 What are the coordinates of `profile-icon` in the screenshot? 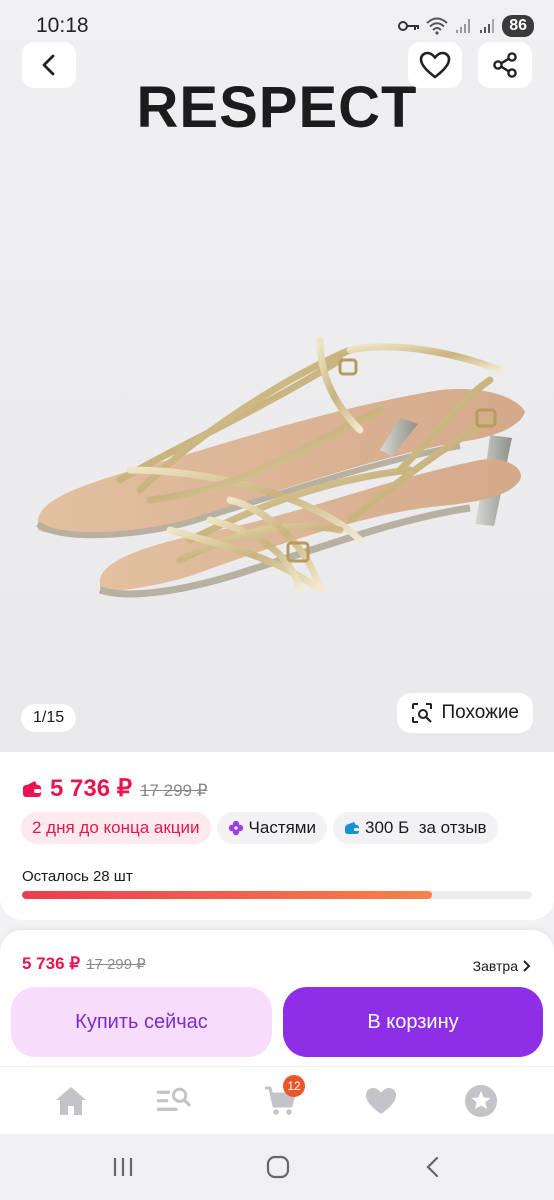 It's located at (481, 1101).